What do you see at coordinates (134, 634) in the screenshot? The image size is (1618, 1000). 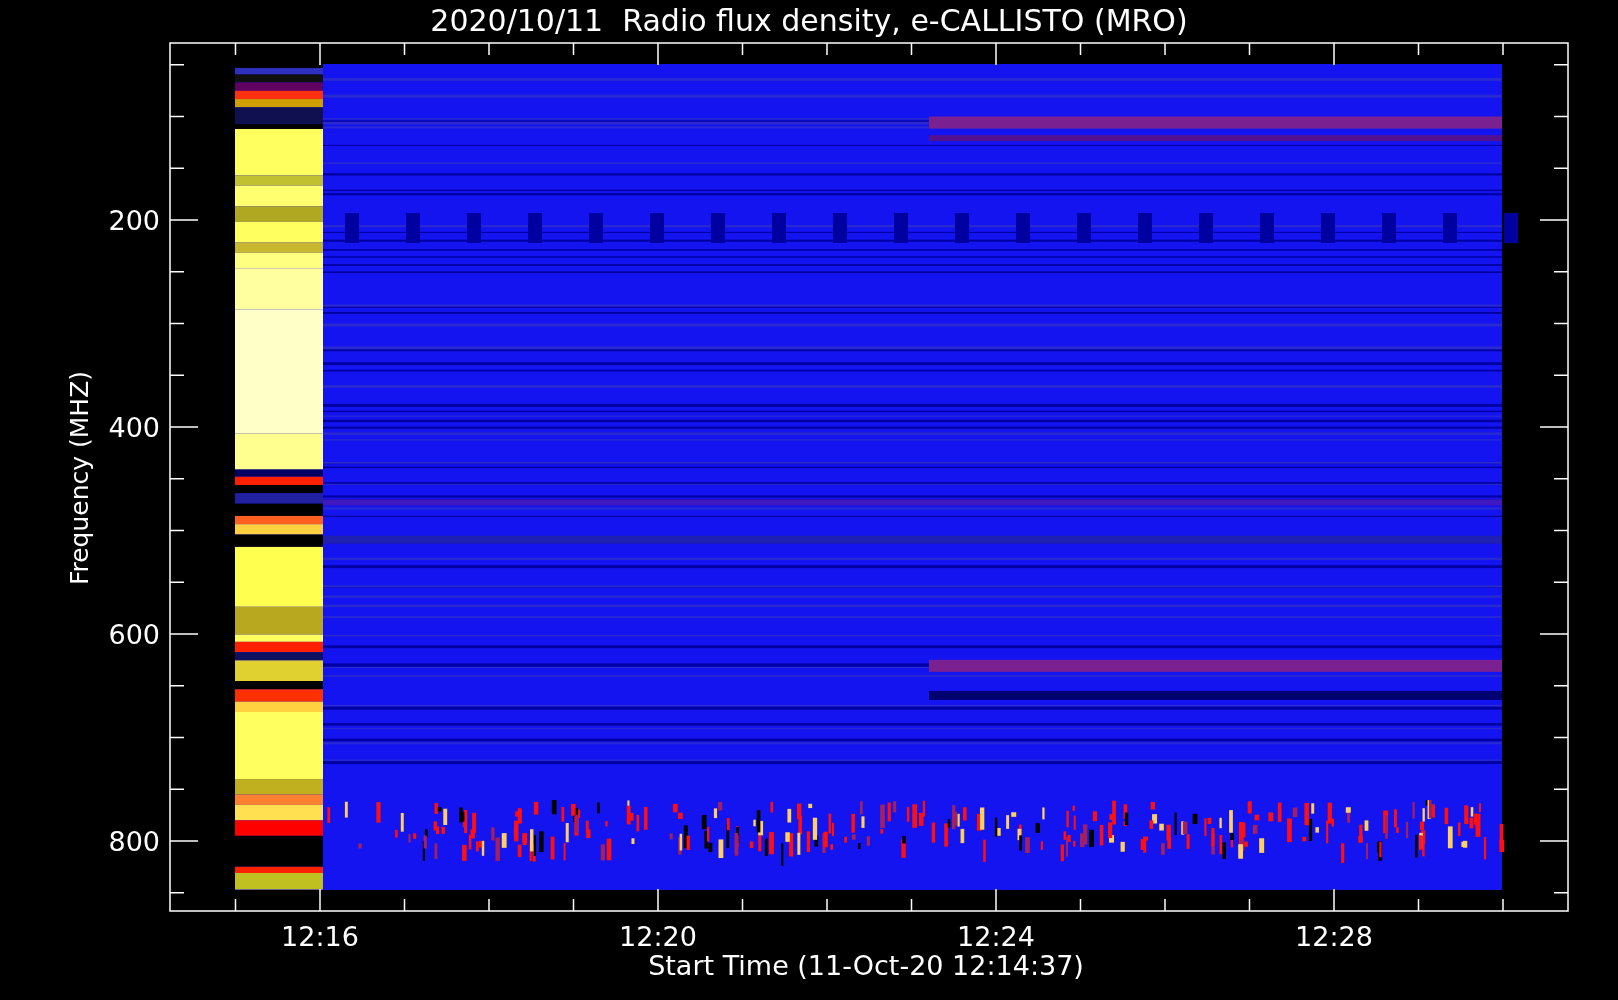 I see `tick-label: 600` at bounding box center [134, 634].